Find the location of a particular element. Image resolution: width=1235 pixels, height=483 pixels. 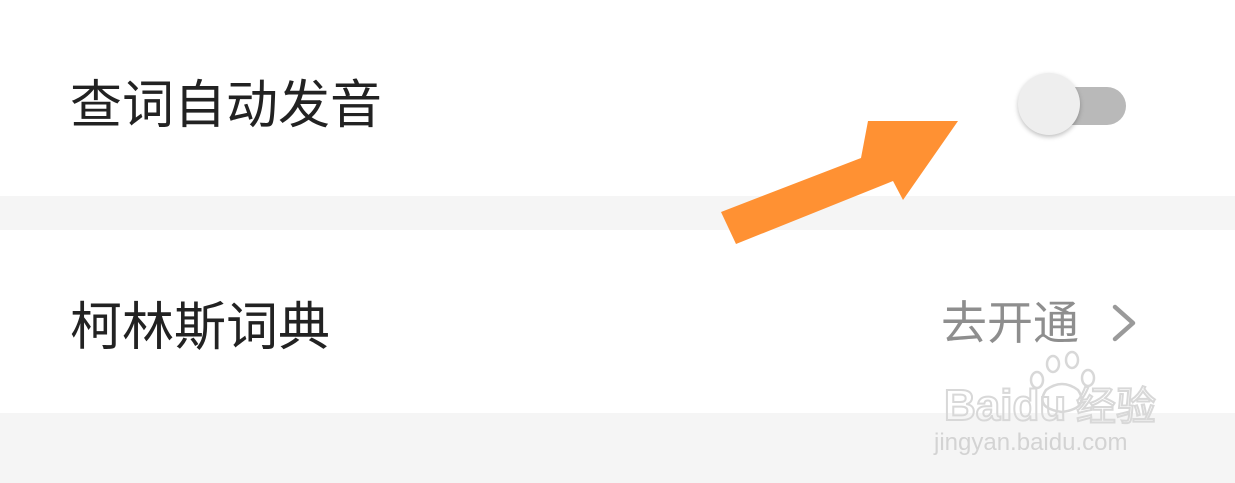

watermark-url: jingyan.baidu.com is located at coordinates (1030, 442).